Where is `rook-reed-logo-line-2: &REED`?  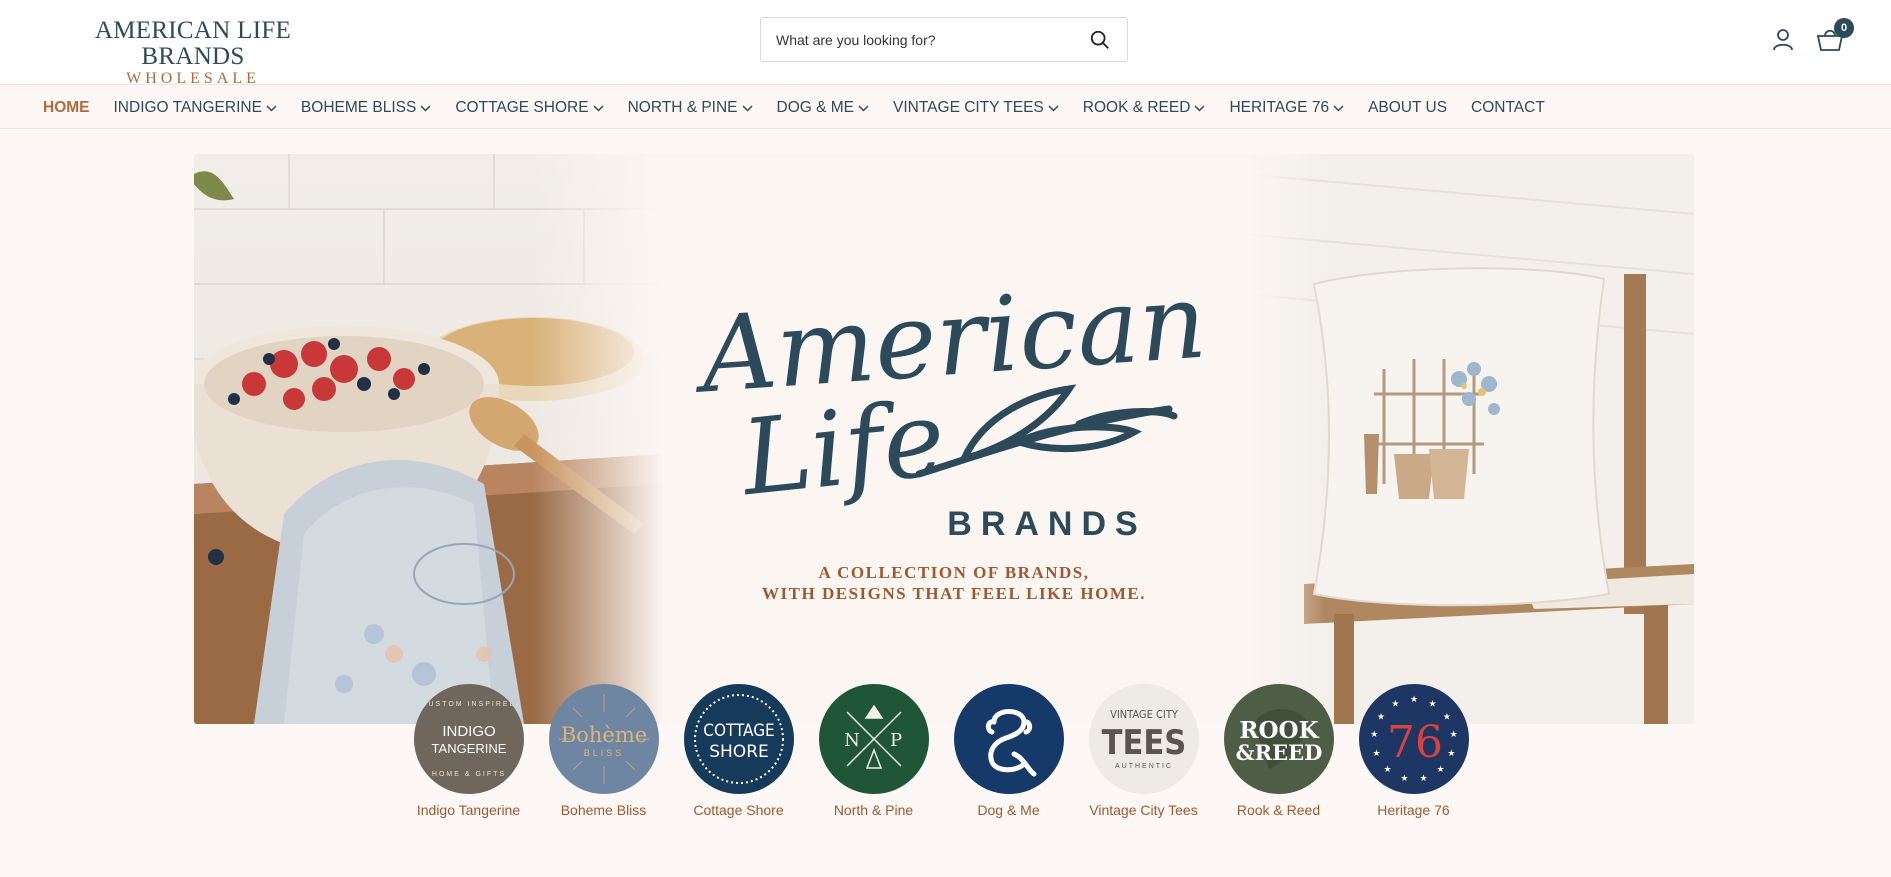 rook-reed-logo-line-2: &REED is located at coordinates (1278, 752).